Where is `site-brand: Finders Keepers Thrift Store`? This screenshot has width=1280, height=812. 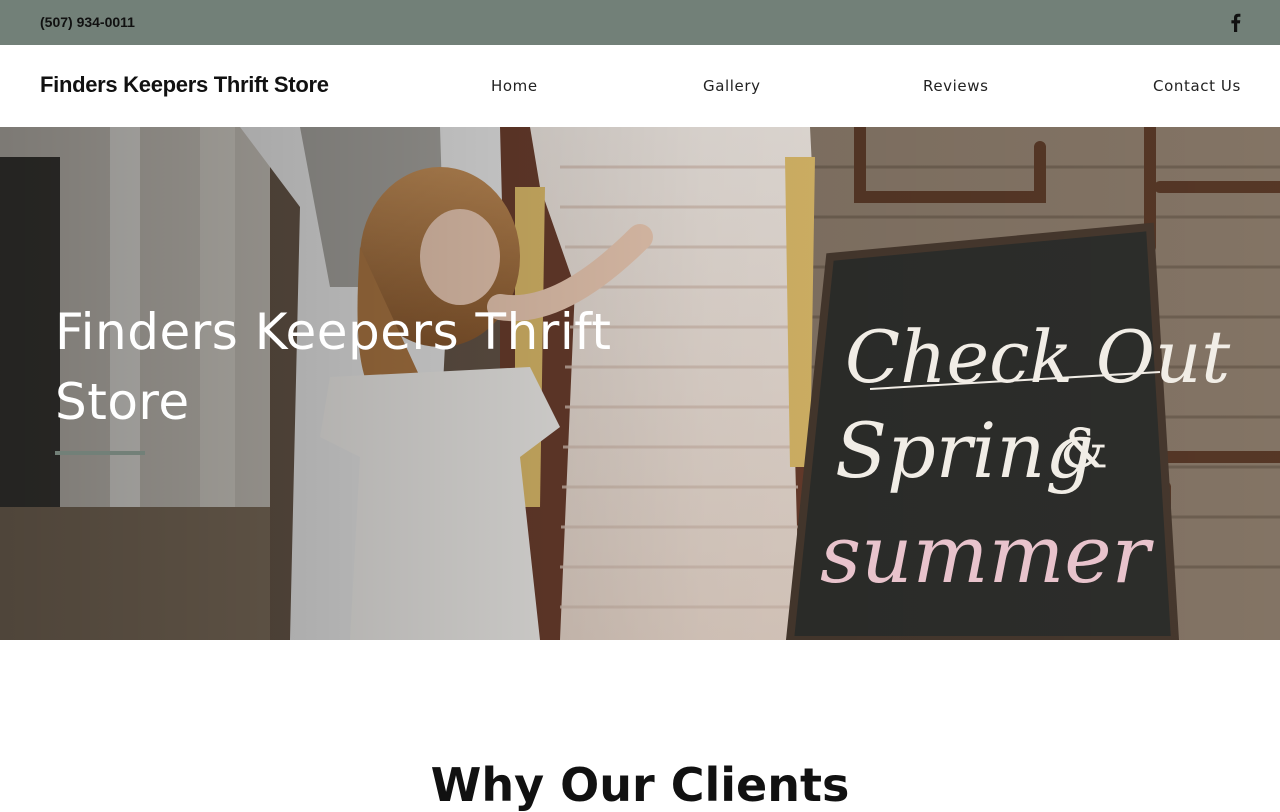 site-brand: Finders Keepers Thrift Store is located at coordinates (184, 85).